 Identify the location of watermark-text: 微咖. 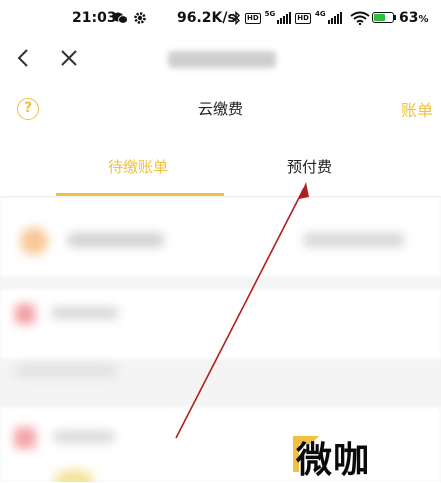
(333, 460).